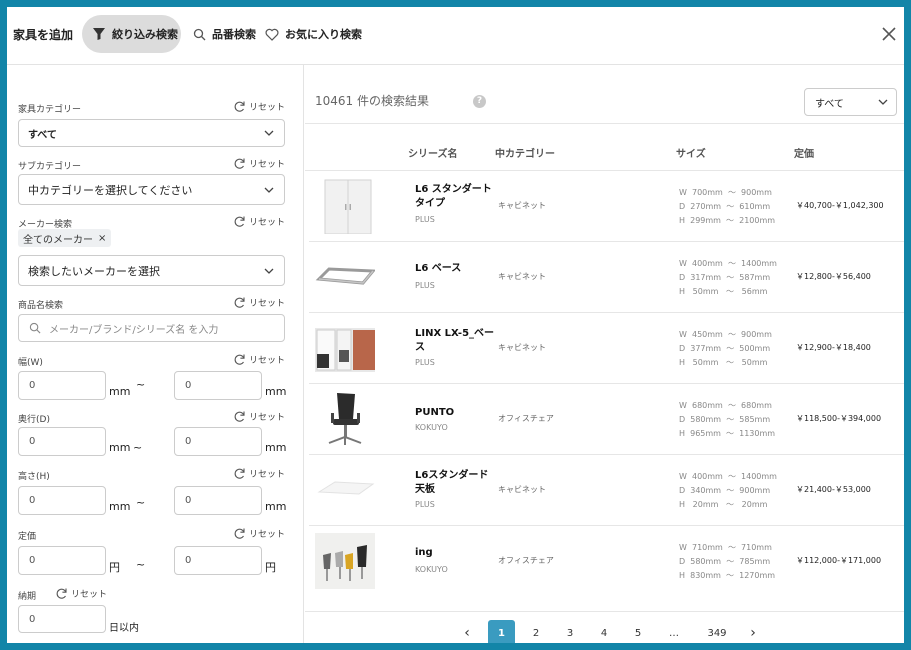 The height and width of the screenshot is (650, 911). Describe the element at coordinates (259, 221) in the screenshot. I see `maker-reset-button: リセット` at that location.